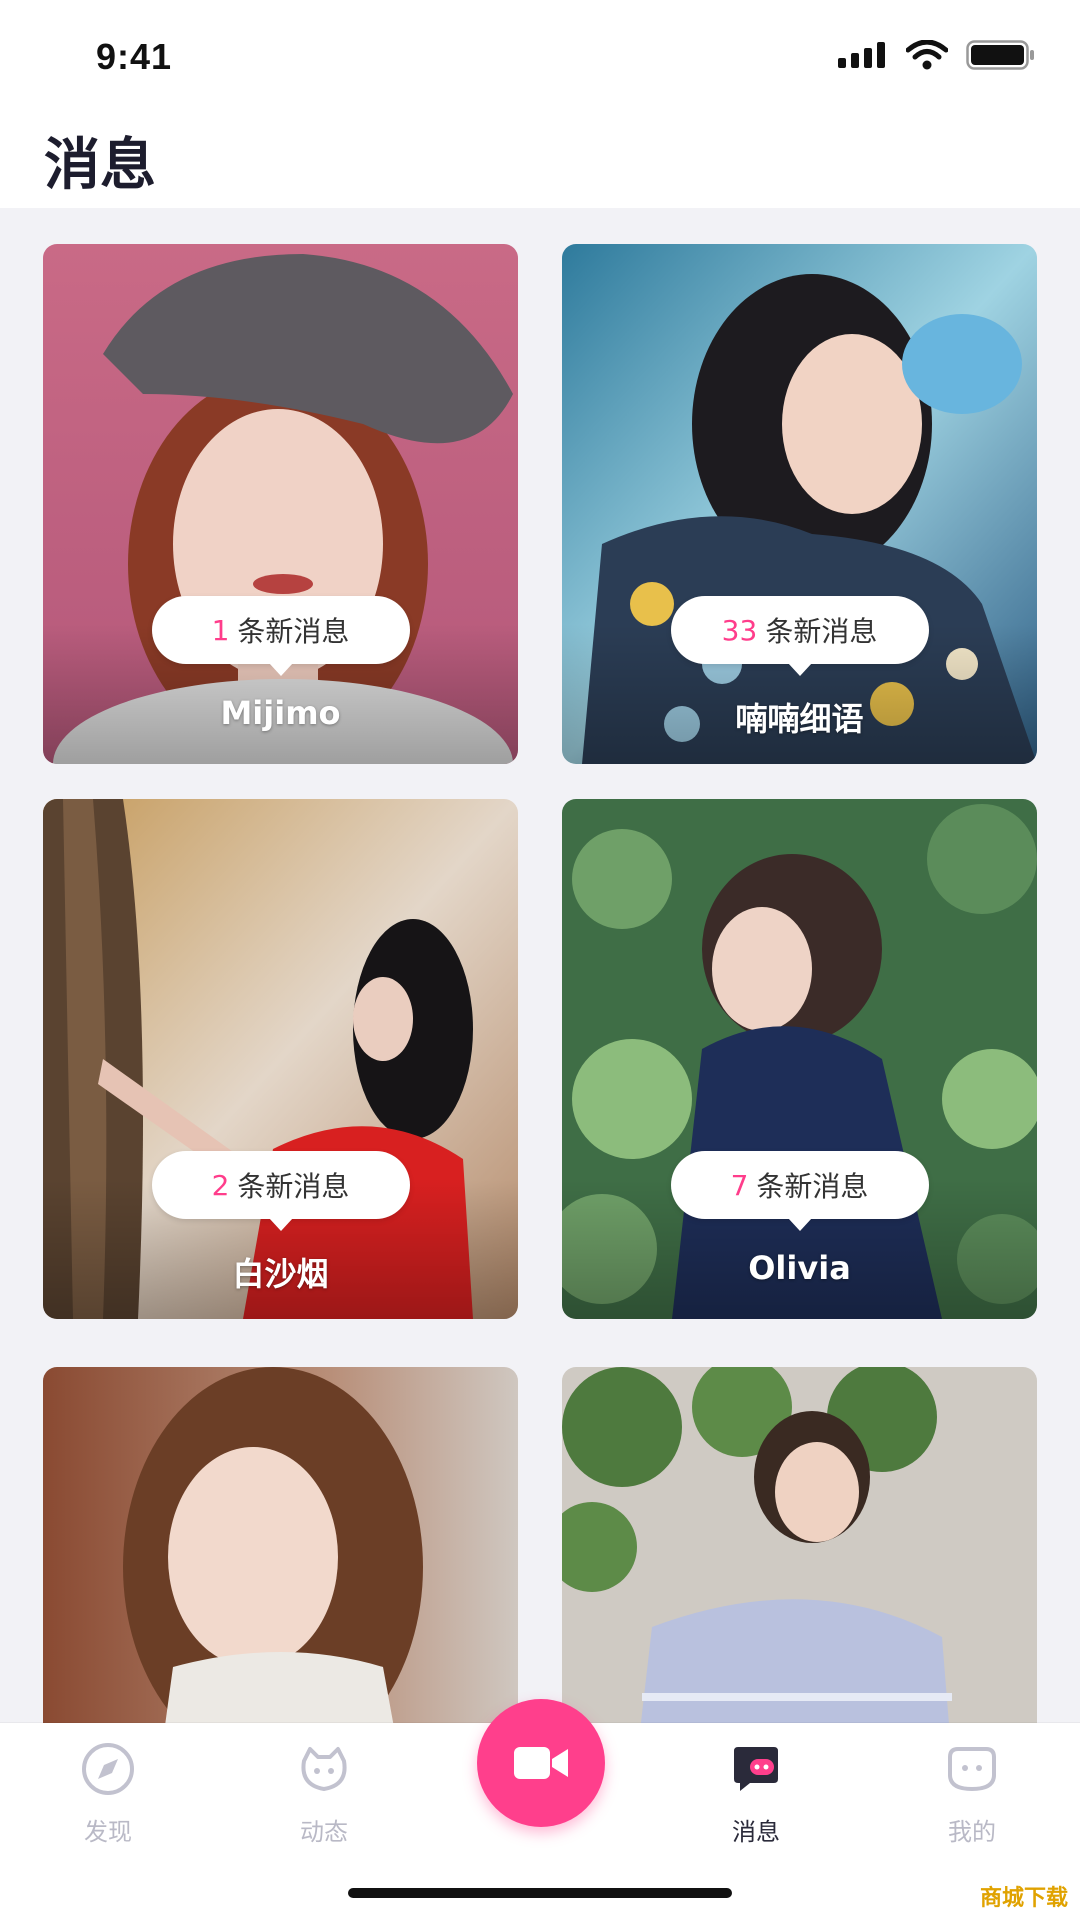 The width and height of the screenshot is (1080, 1920). What do you see at coordinates (799, 1268) in the screenshot?
I see `contact-name: Olivia` at bounding box center [799, 1268].